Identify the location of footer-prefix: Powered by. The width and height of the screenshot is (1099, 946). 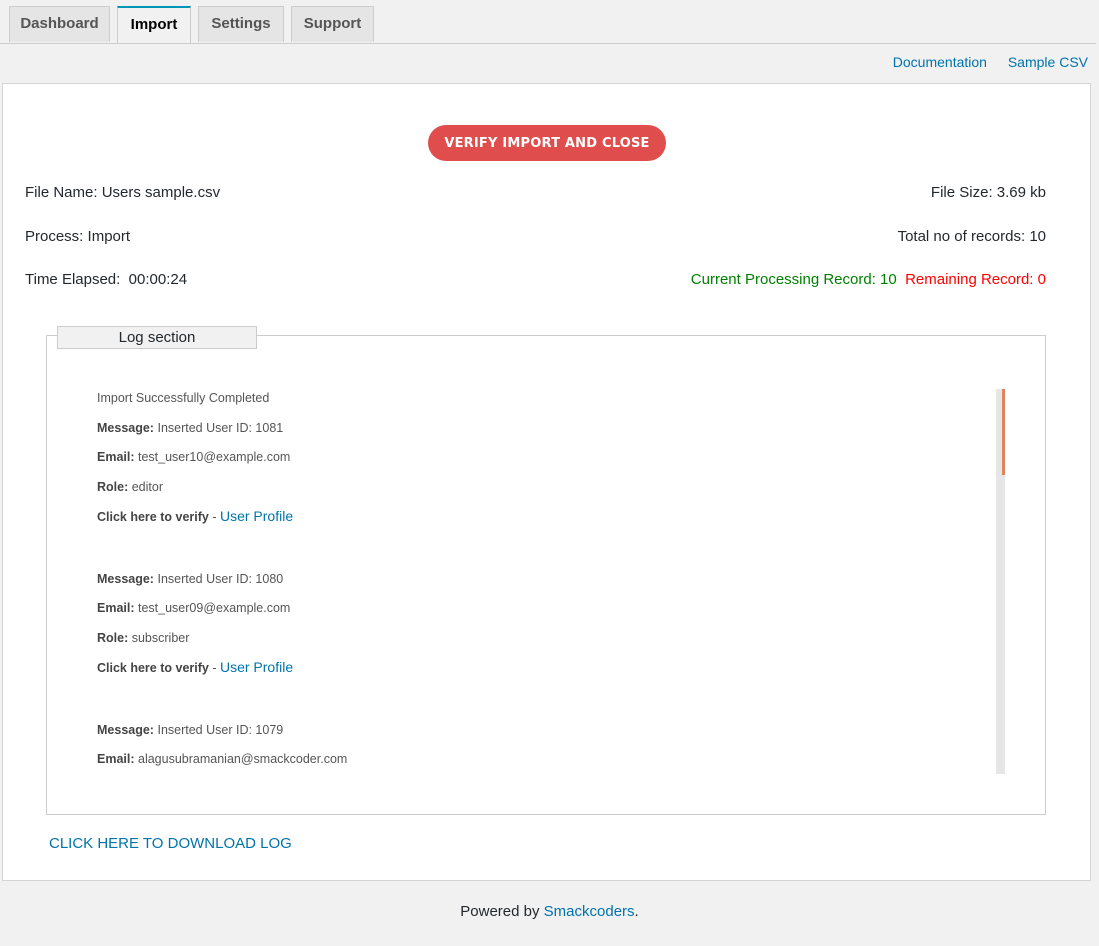
(500, 911).